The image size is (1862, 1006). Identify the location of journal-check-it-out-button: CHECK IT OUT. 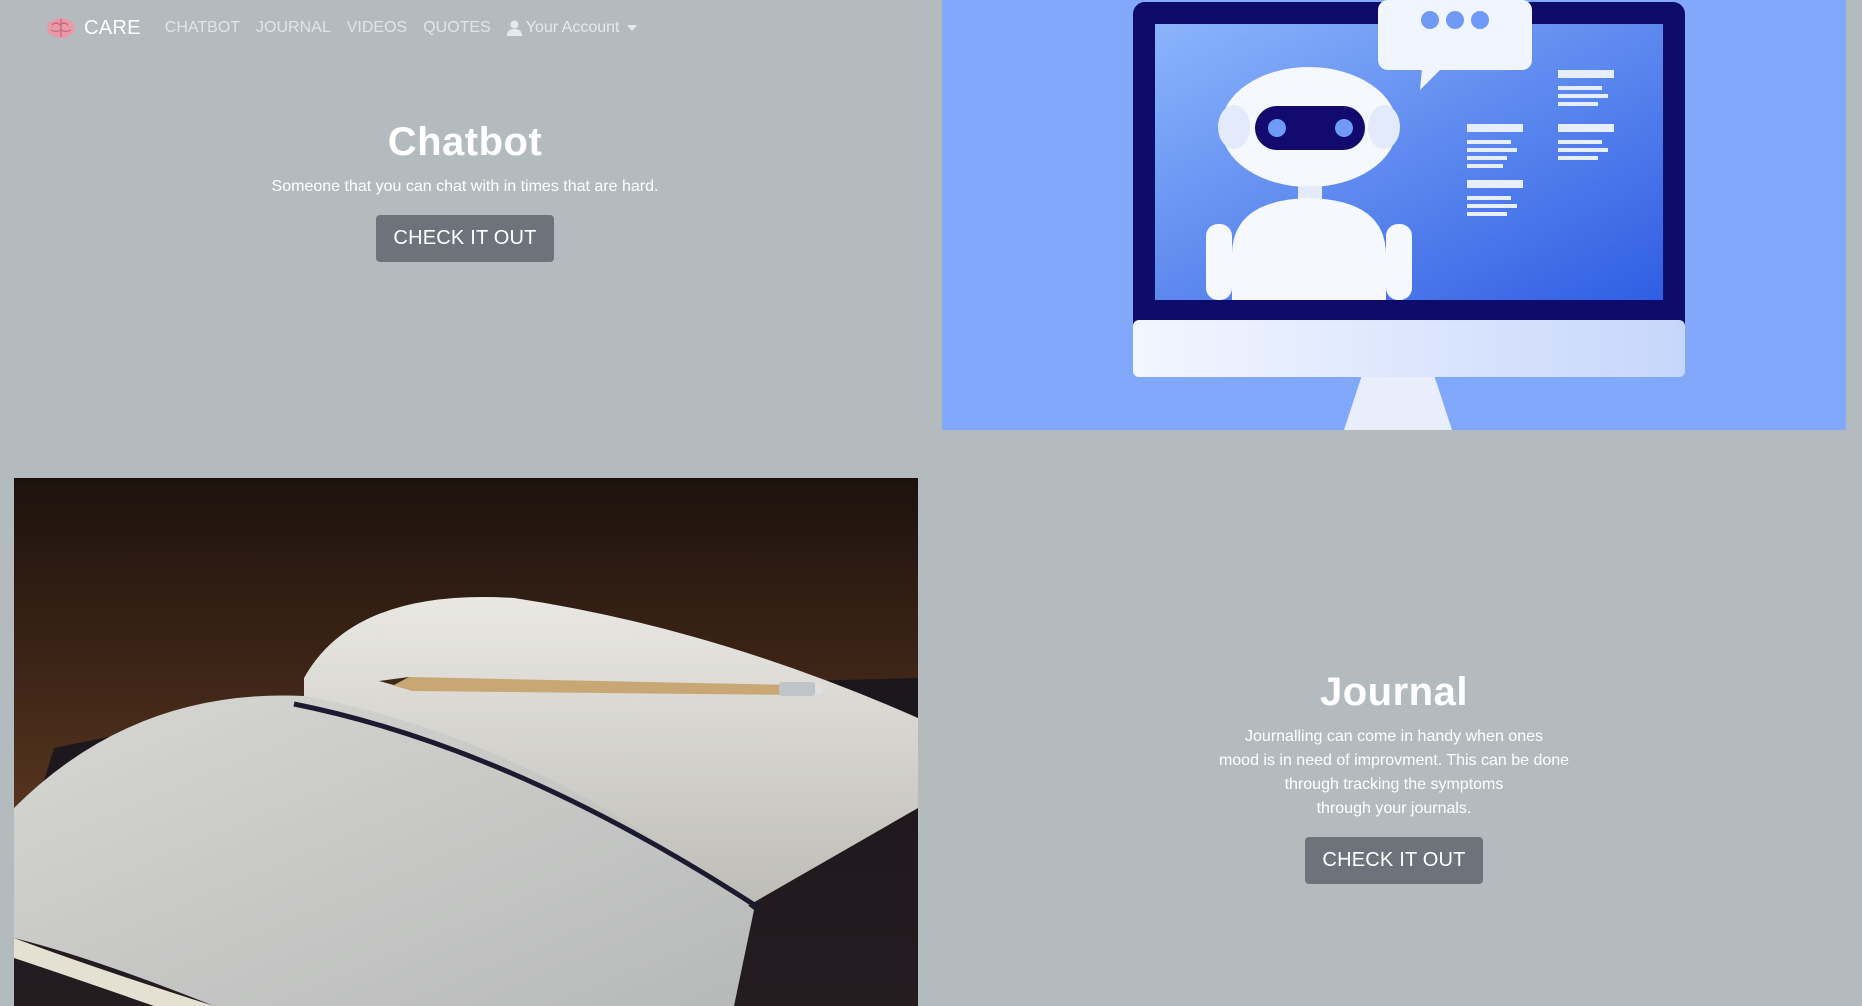
(1394, 860).